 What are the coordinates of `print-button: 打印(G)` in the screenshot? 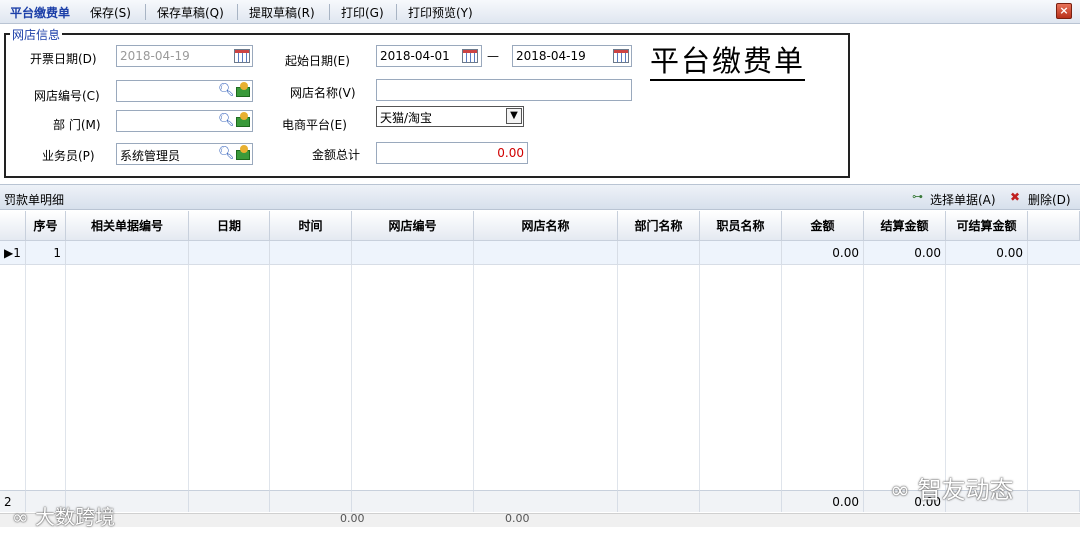 It's located at (362, 12).